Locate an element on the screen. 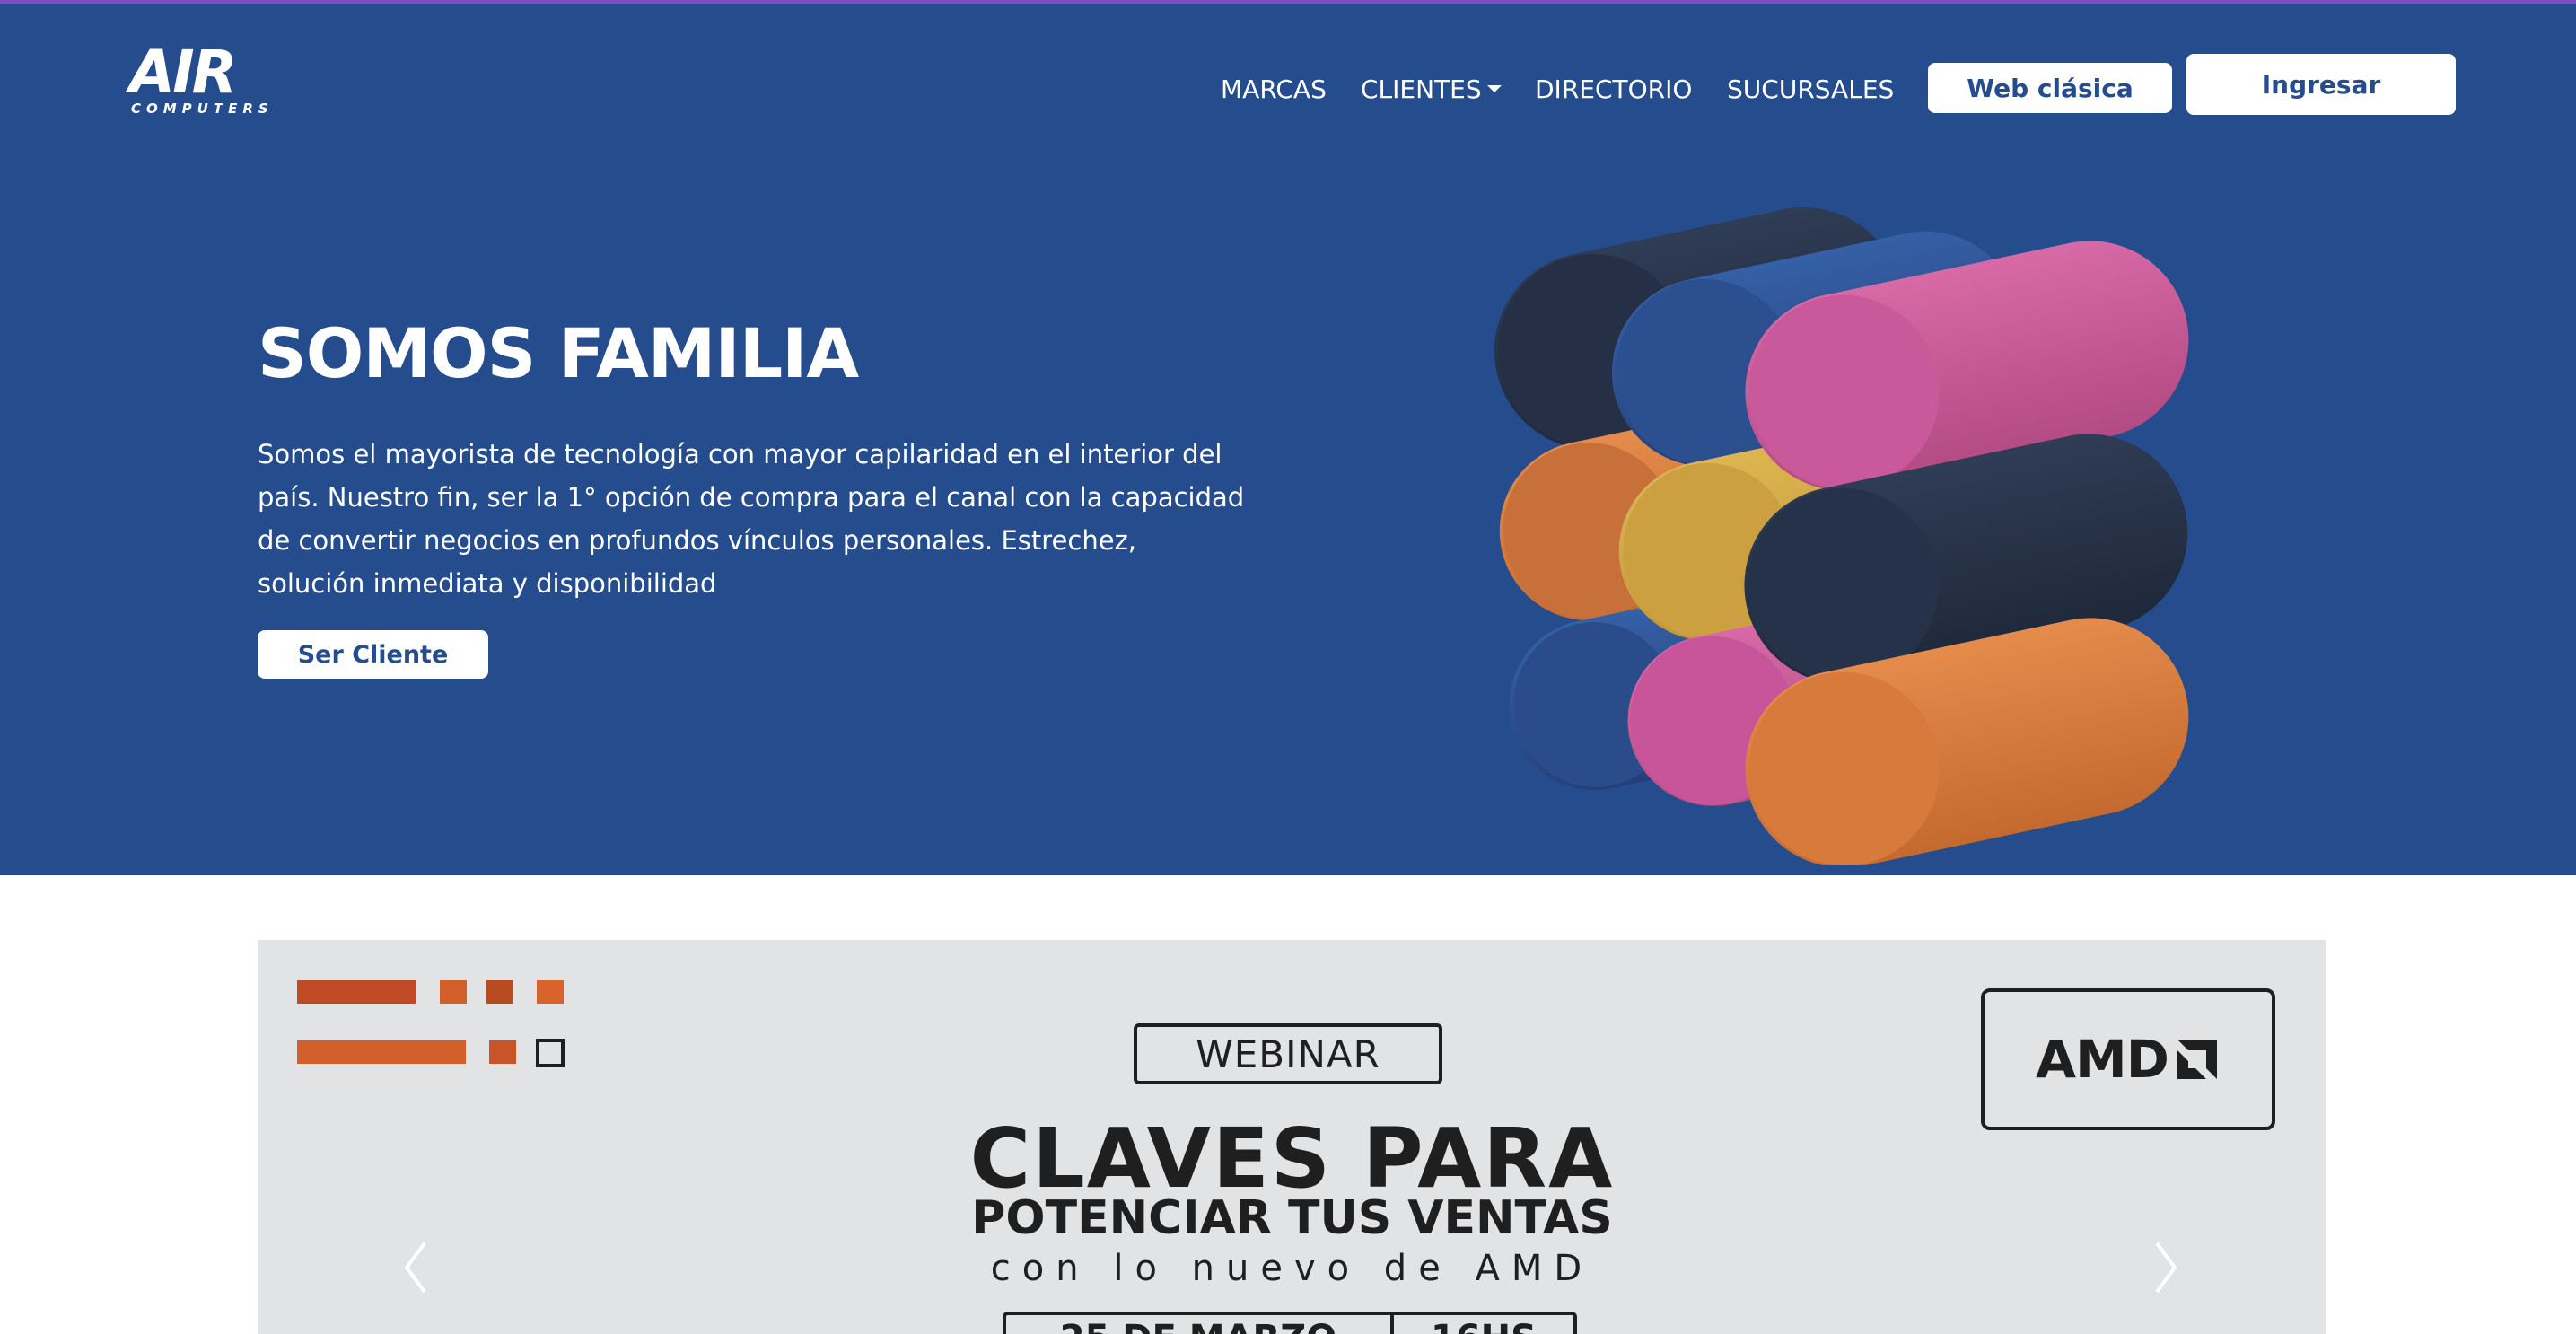  web-clasica-button: Web clásica is located at coordinates (2050, 88).